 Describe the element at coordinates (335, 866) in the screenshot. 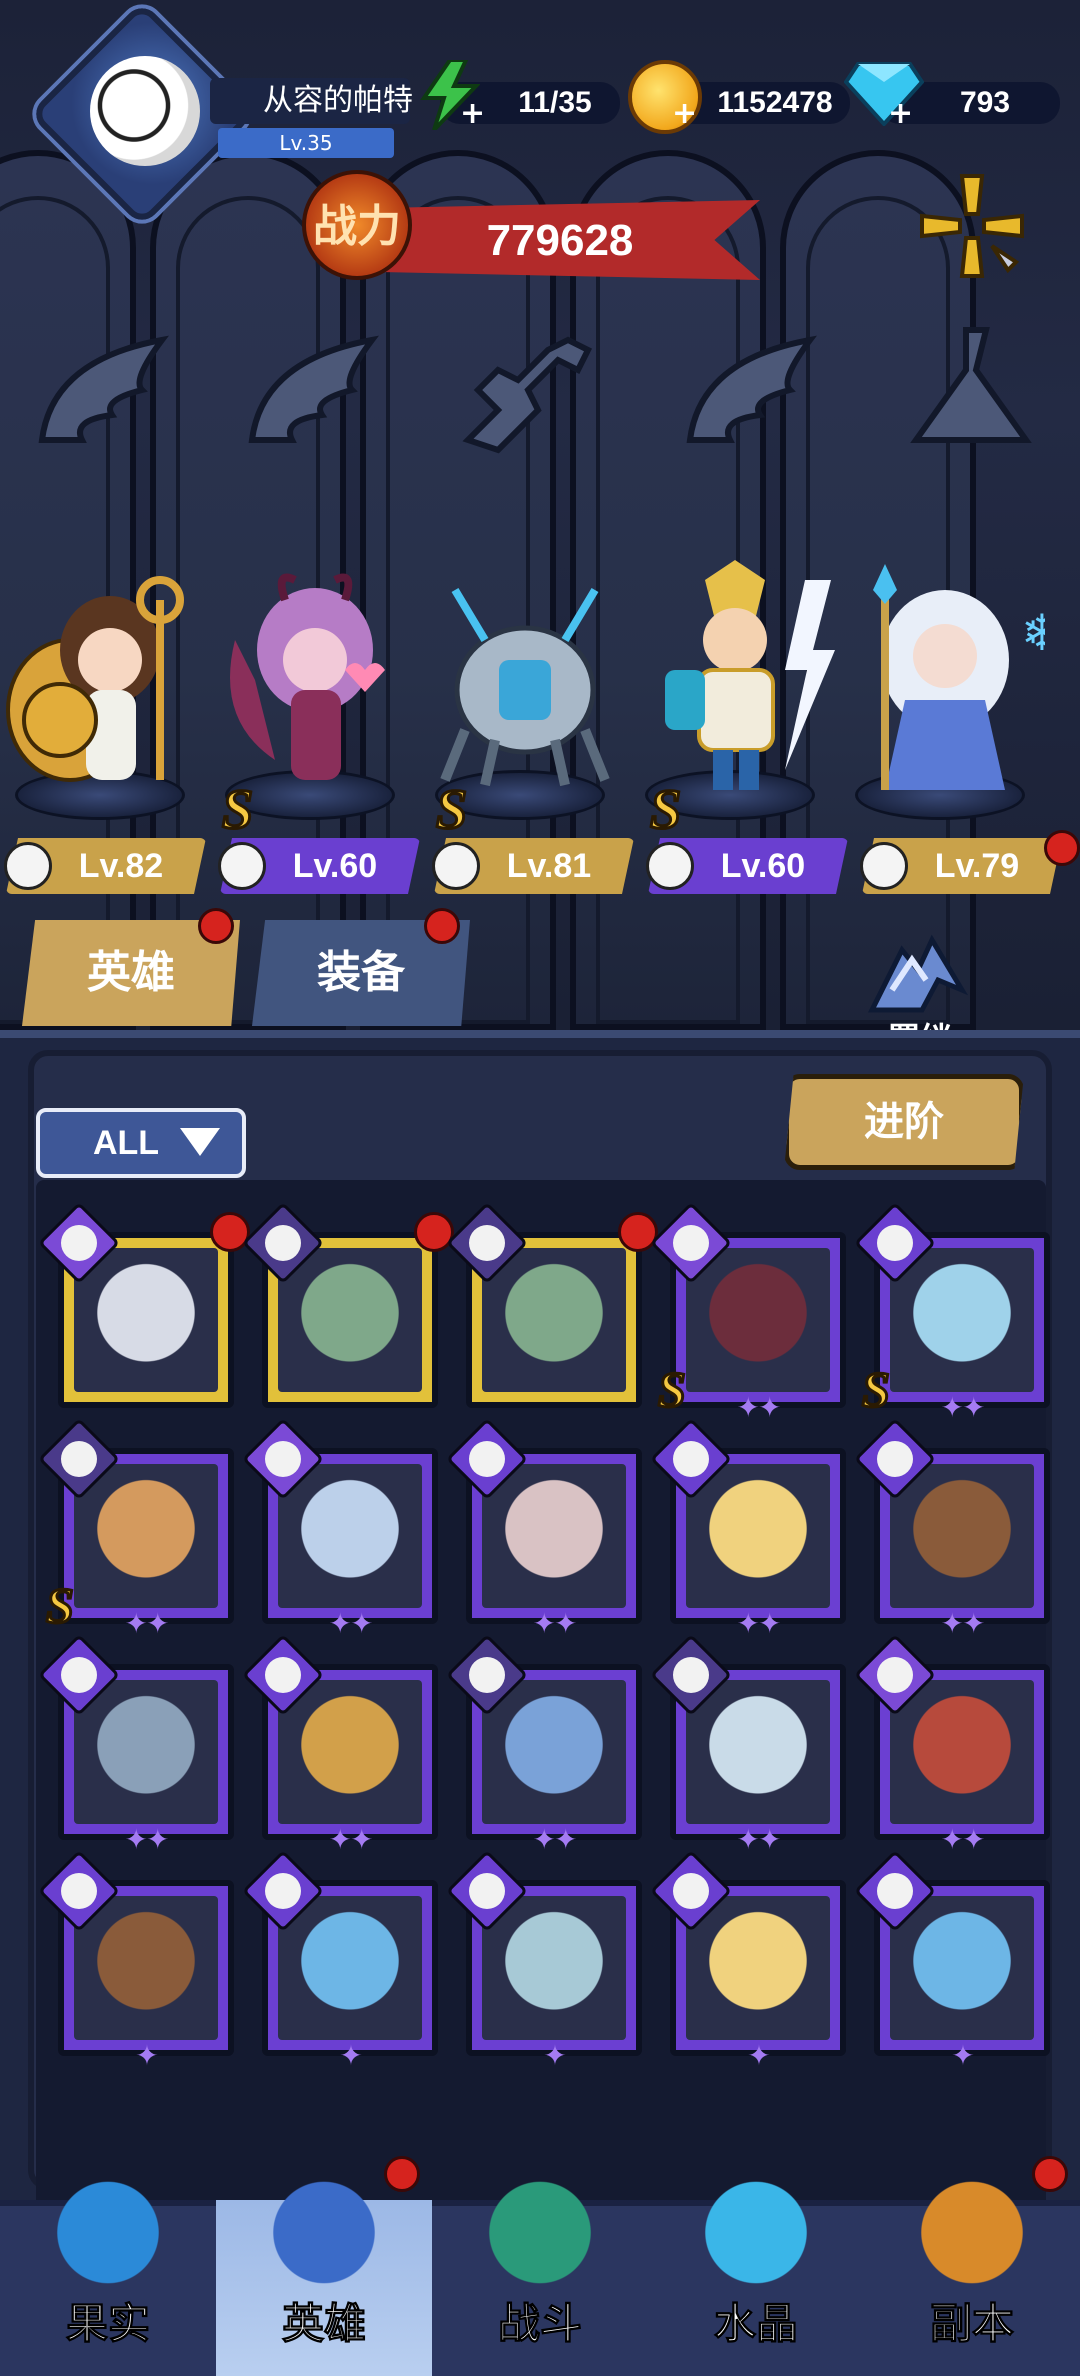

I see `hero-level: Lv.60` at that location.